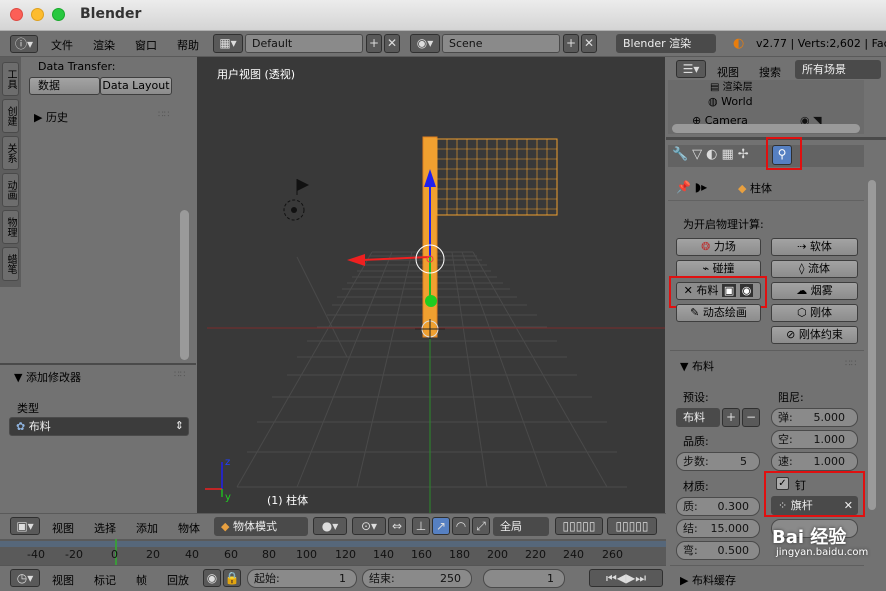  I want to click on mass-field: 质: 0.300, so click(718, 506).